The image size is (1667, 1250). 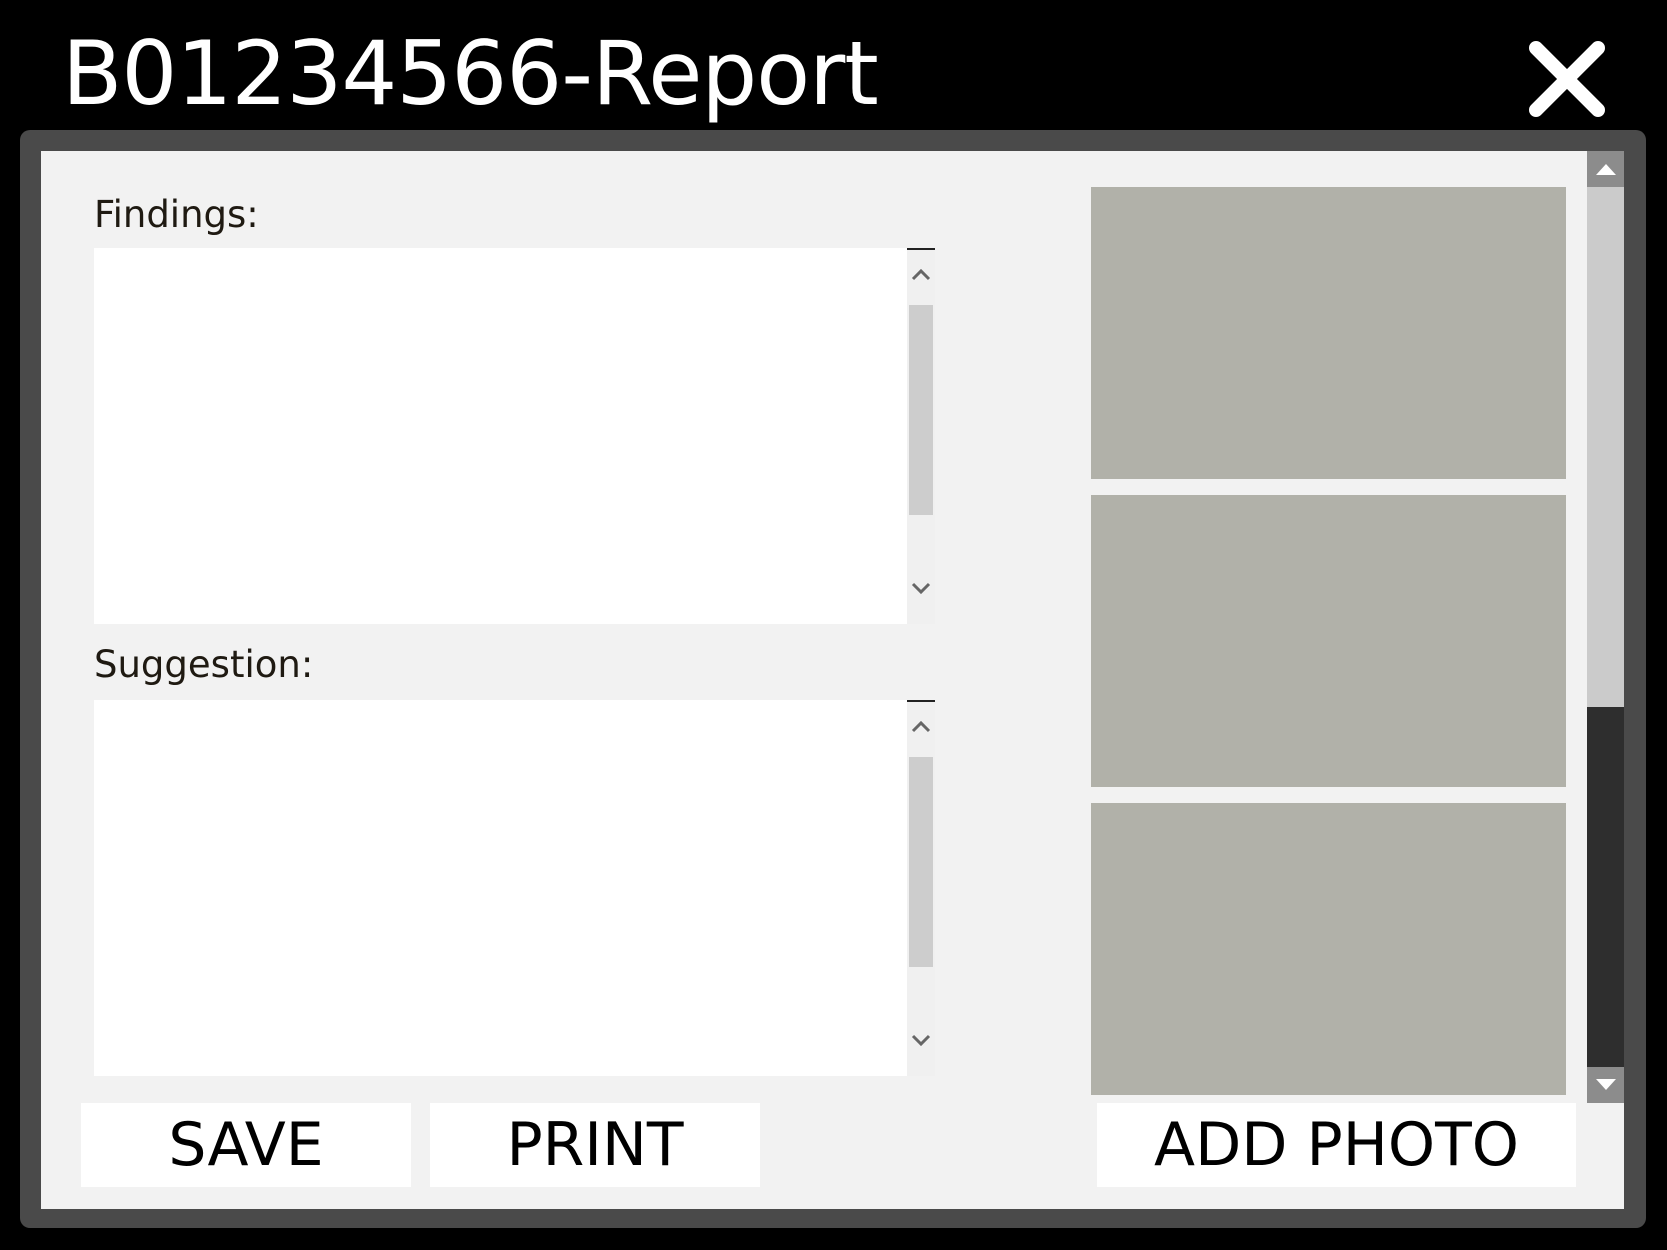 I want to click on save-button: SAVE, so click(x=246, y=1145).